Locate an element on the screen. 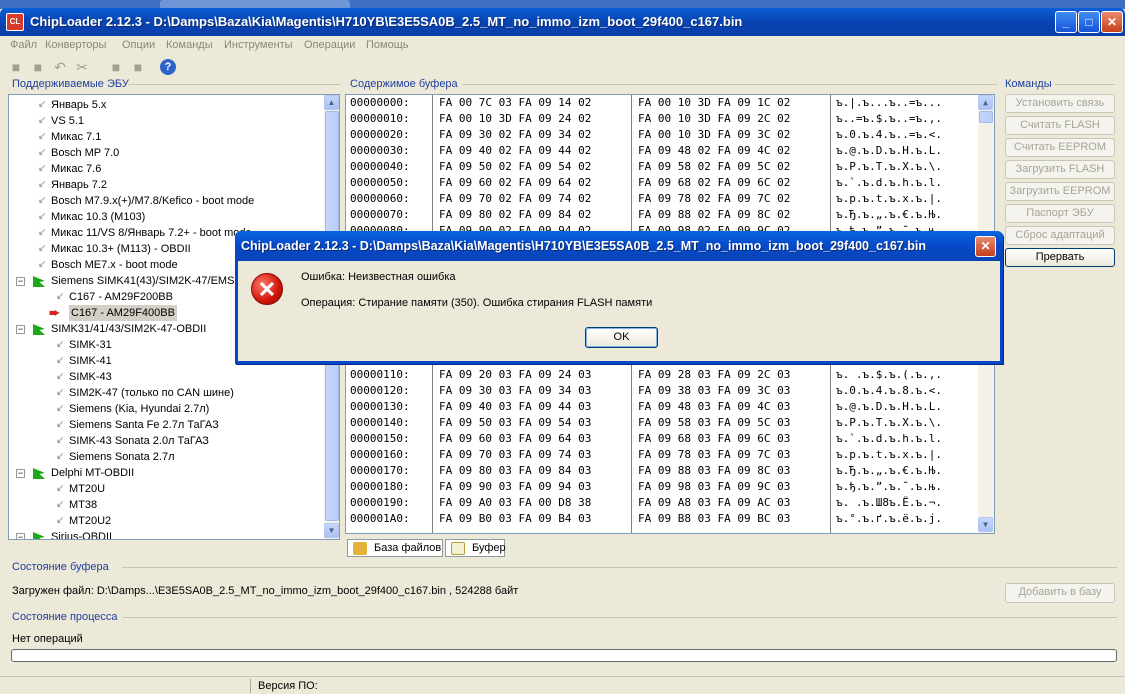  hex-bytes-left: FA 09 60 02 FA 09 64 02 is located at coordinates (515, 182).